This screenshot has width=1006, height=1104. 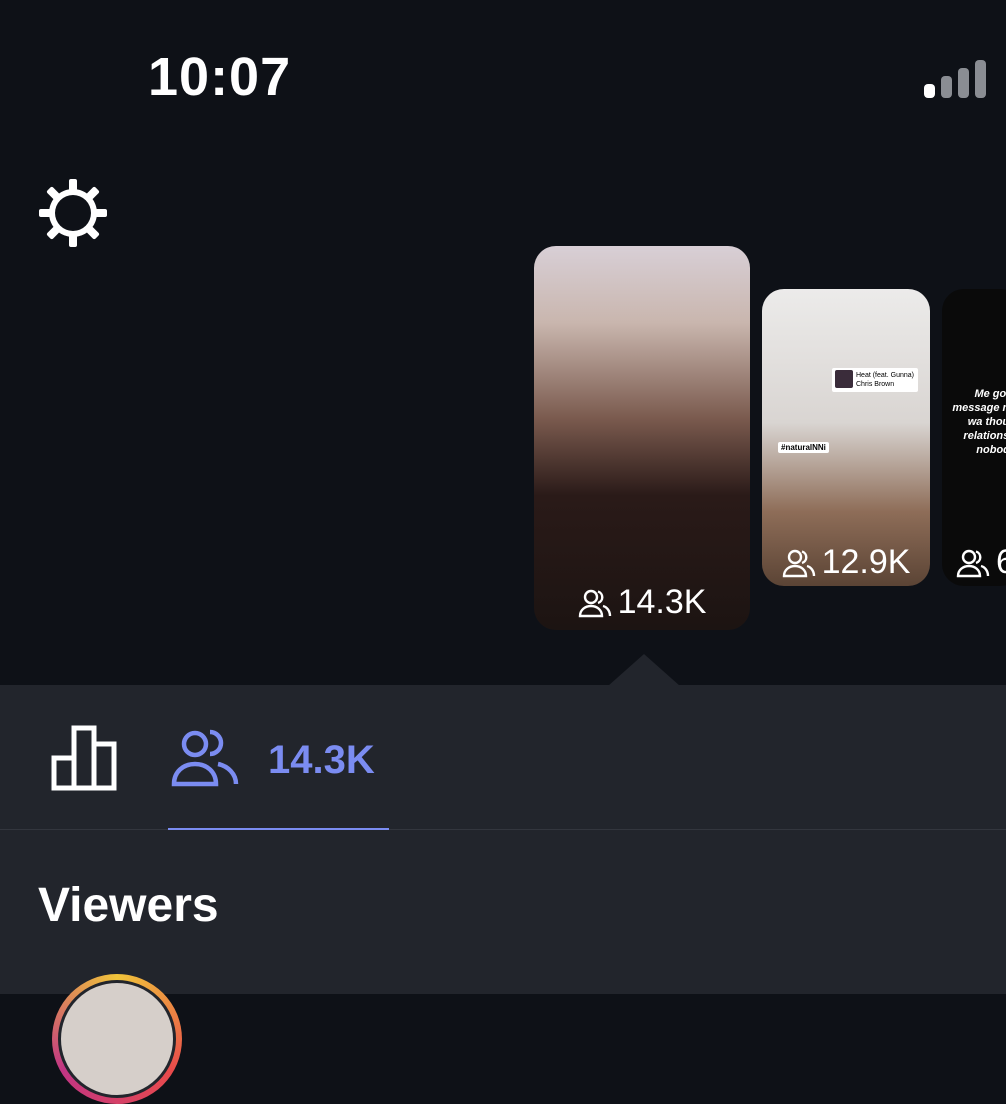 I want to click on story-card-1: 14.3K, so click(x=642, y=438).